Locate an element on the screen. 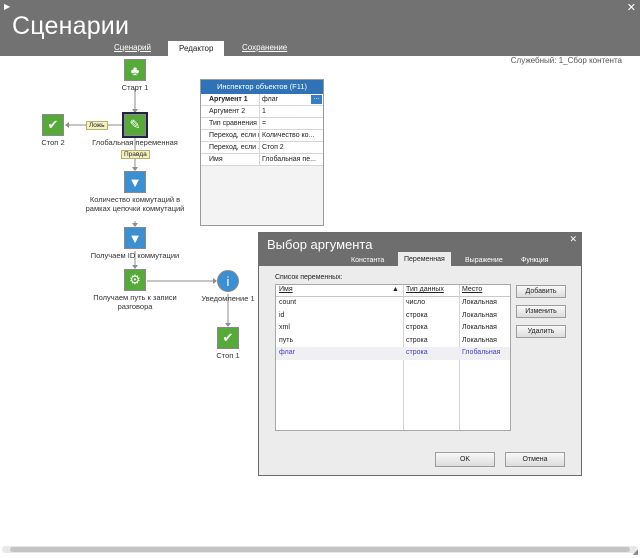 The image size is (640, 558). list-item: id строка Локальная is located at coordinates (393, 316).